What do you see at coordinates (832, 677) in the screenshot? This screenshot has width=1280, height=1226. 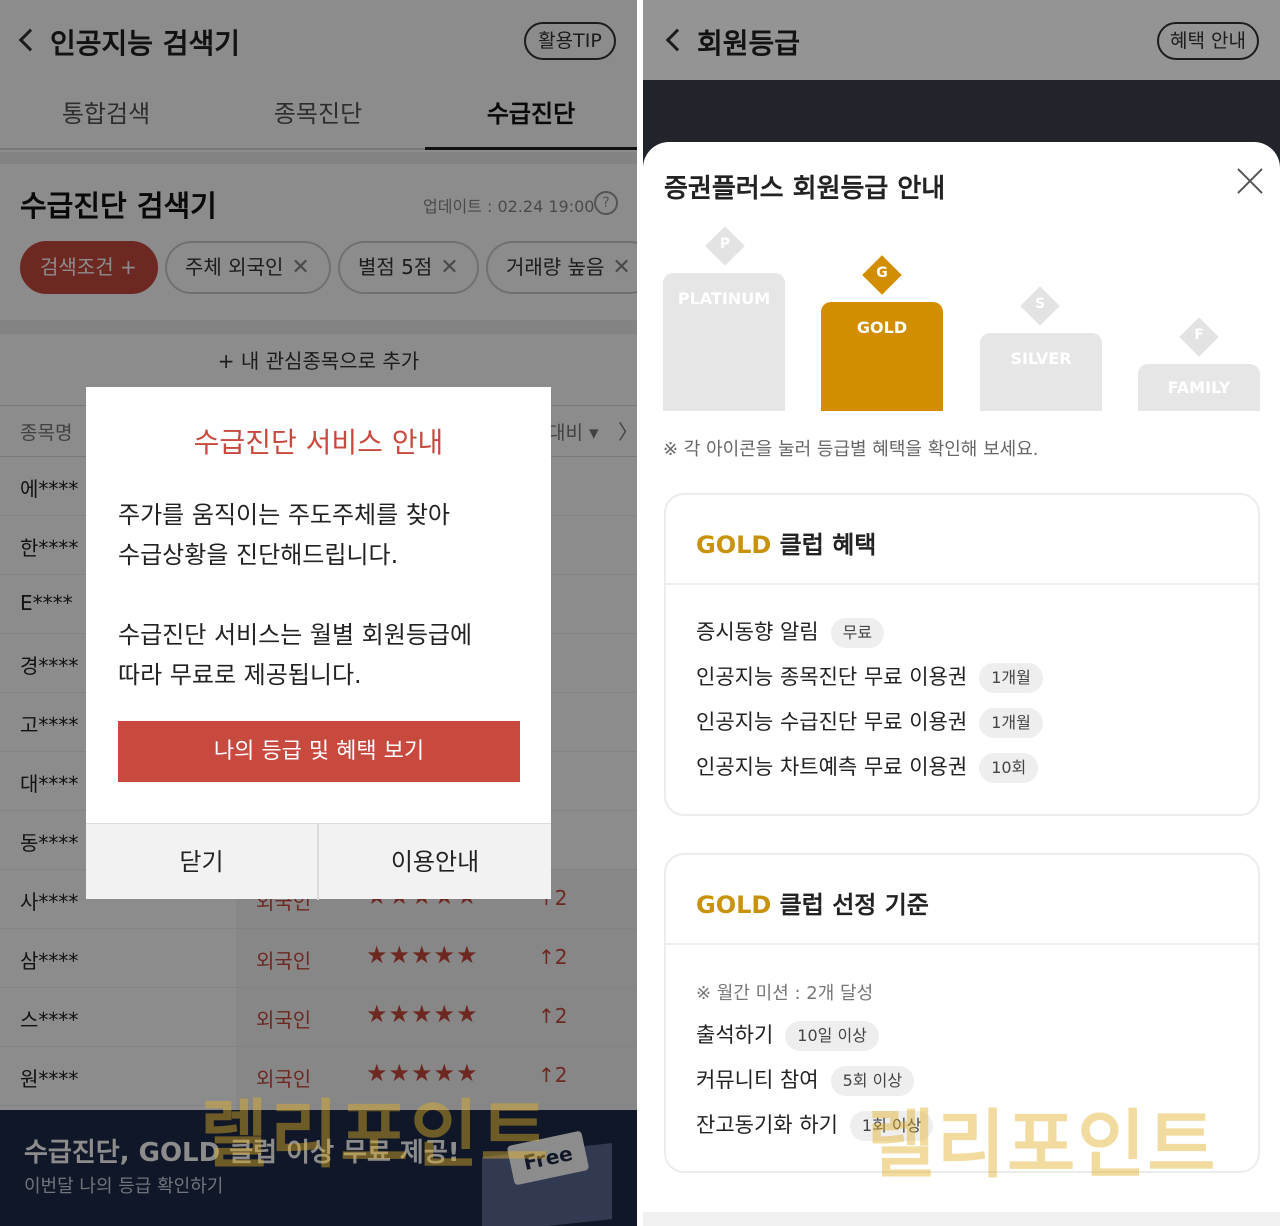 I see `benefit-label: 인공지능 종목진단 무료 이용권` at bounding box center [832, 677].